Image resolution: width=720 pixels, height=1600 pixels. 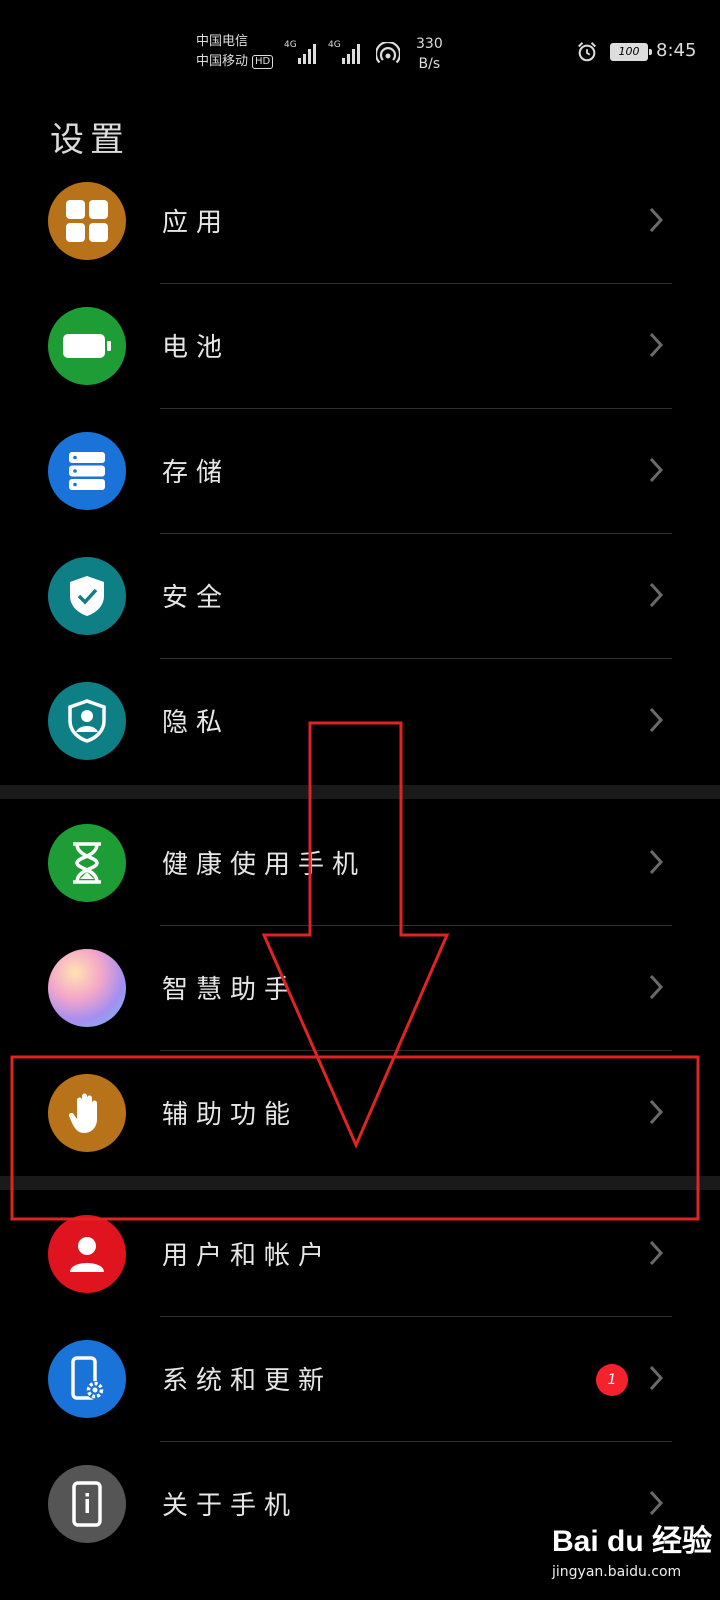 What do you see at coordinates (676, 50) in the screenshot?
I see `clock: 8:45` at bounding box center [676, 50].